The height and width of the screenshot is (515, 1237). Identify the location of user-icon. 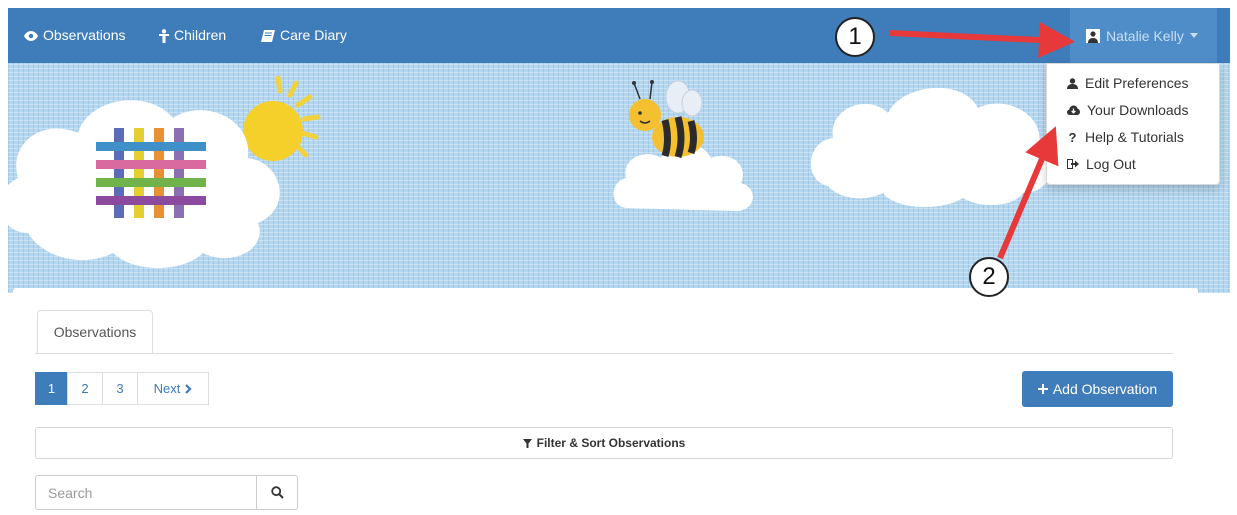
(1072, 83).